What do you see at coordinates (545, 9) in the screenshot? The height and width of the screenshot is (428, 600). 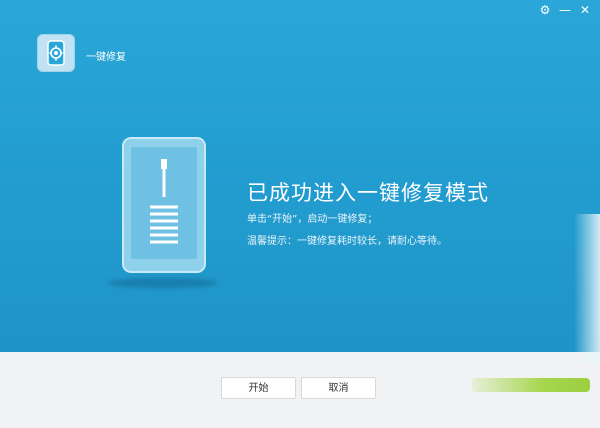 I see `settings-icon: ⚙` at bounding box center [545, 9].